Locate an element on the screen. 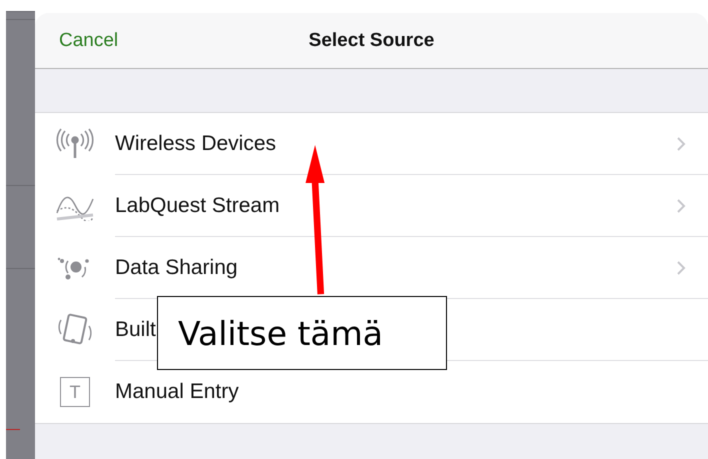 The height and width of the screenshot is (459, 708). cancel-button: Cancel is located at coordinates (76, 41).